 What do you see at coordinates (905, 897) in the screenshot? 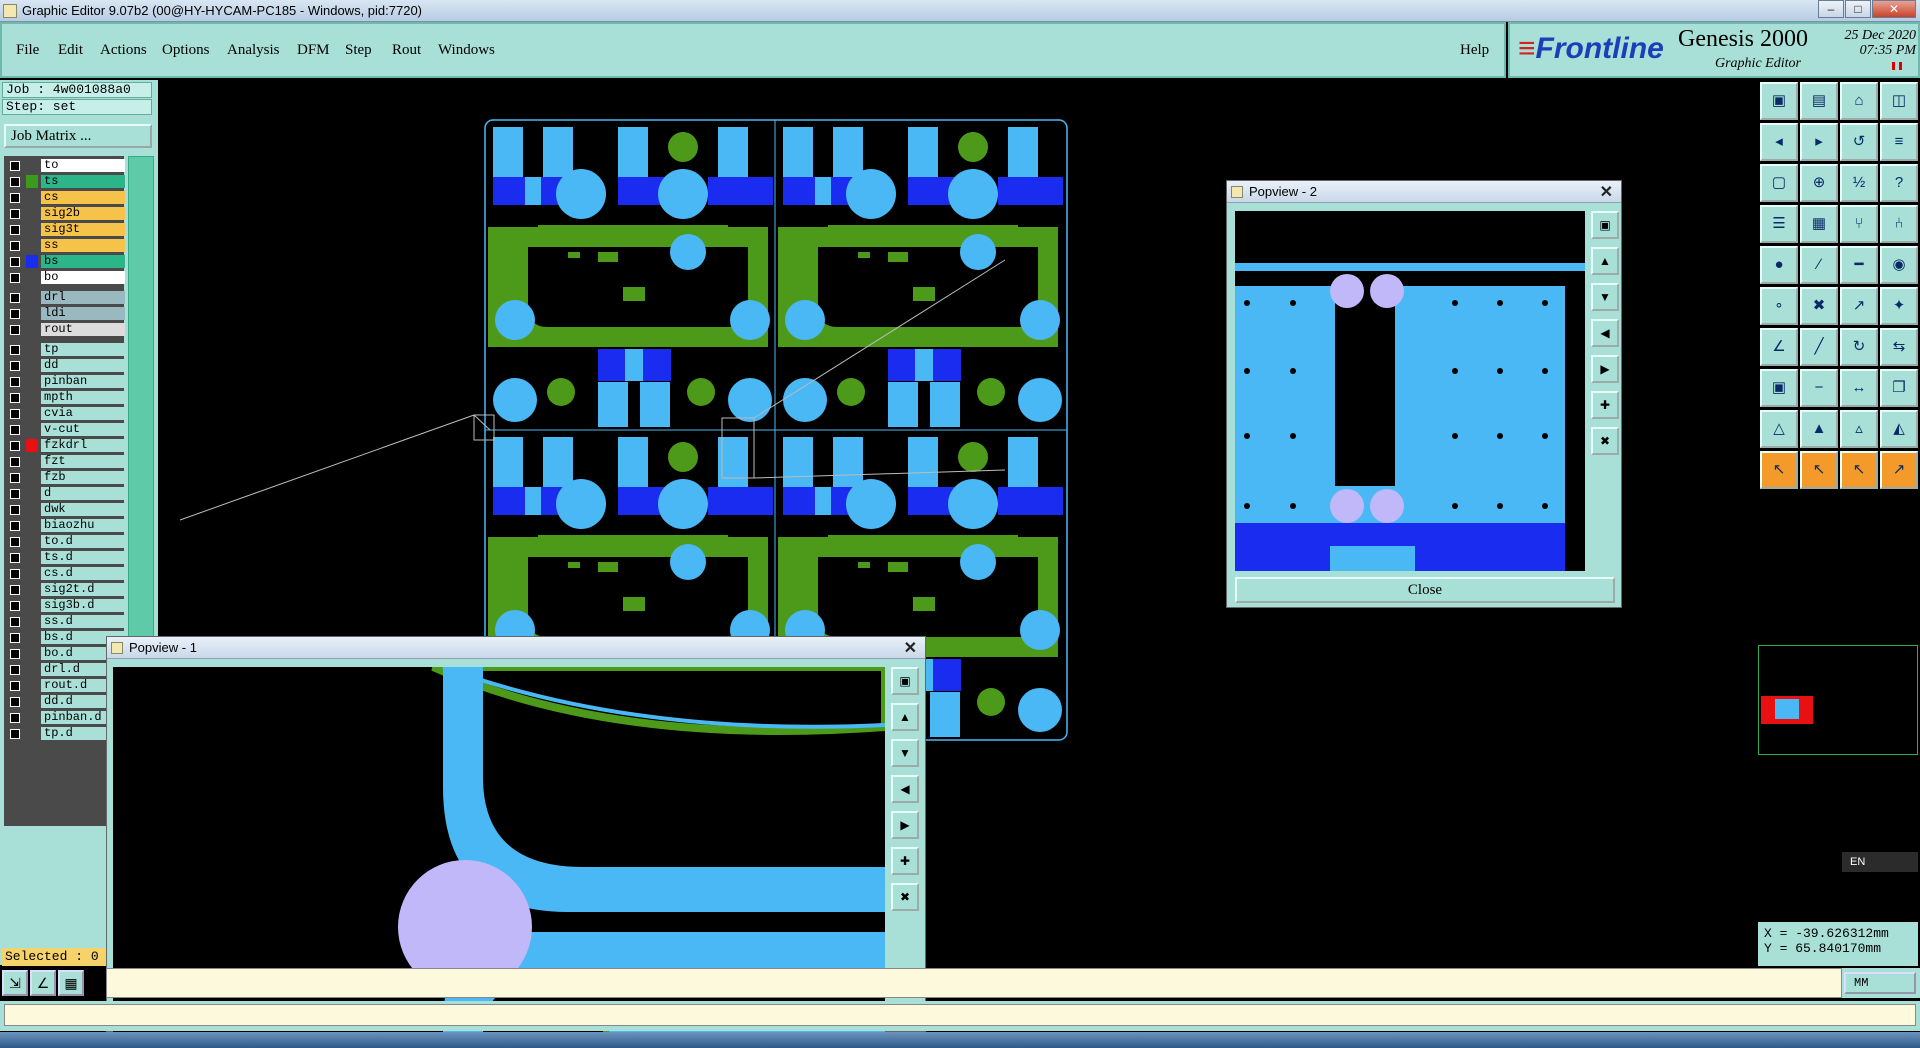
I see `zoom-out-icon: ✖` at bounding box center [905, 897].